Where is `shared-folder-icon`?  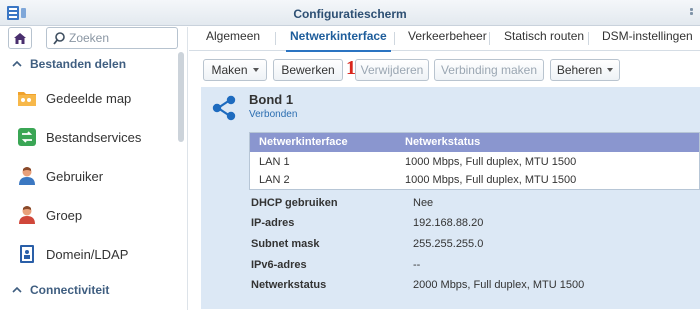
shared-folder-icon is located at coordinates (27, 98).